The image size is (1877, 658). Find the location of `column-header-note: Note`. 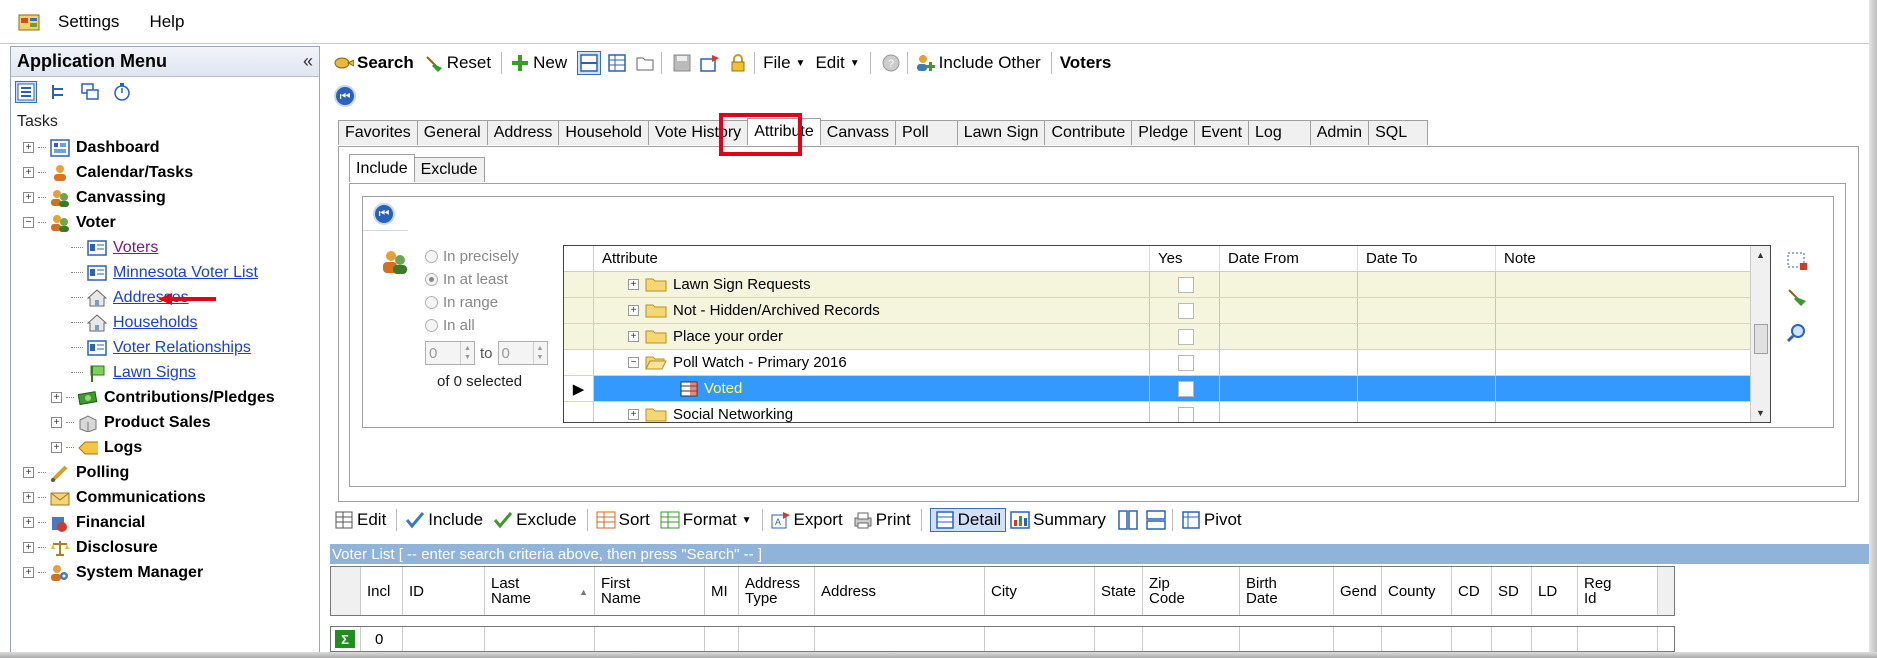

column-header-note: Note is located at coordinates (1624, 258).